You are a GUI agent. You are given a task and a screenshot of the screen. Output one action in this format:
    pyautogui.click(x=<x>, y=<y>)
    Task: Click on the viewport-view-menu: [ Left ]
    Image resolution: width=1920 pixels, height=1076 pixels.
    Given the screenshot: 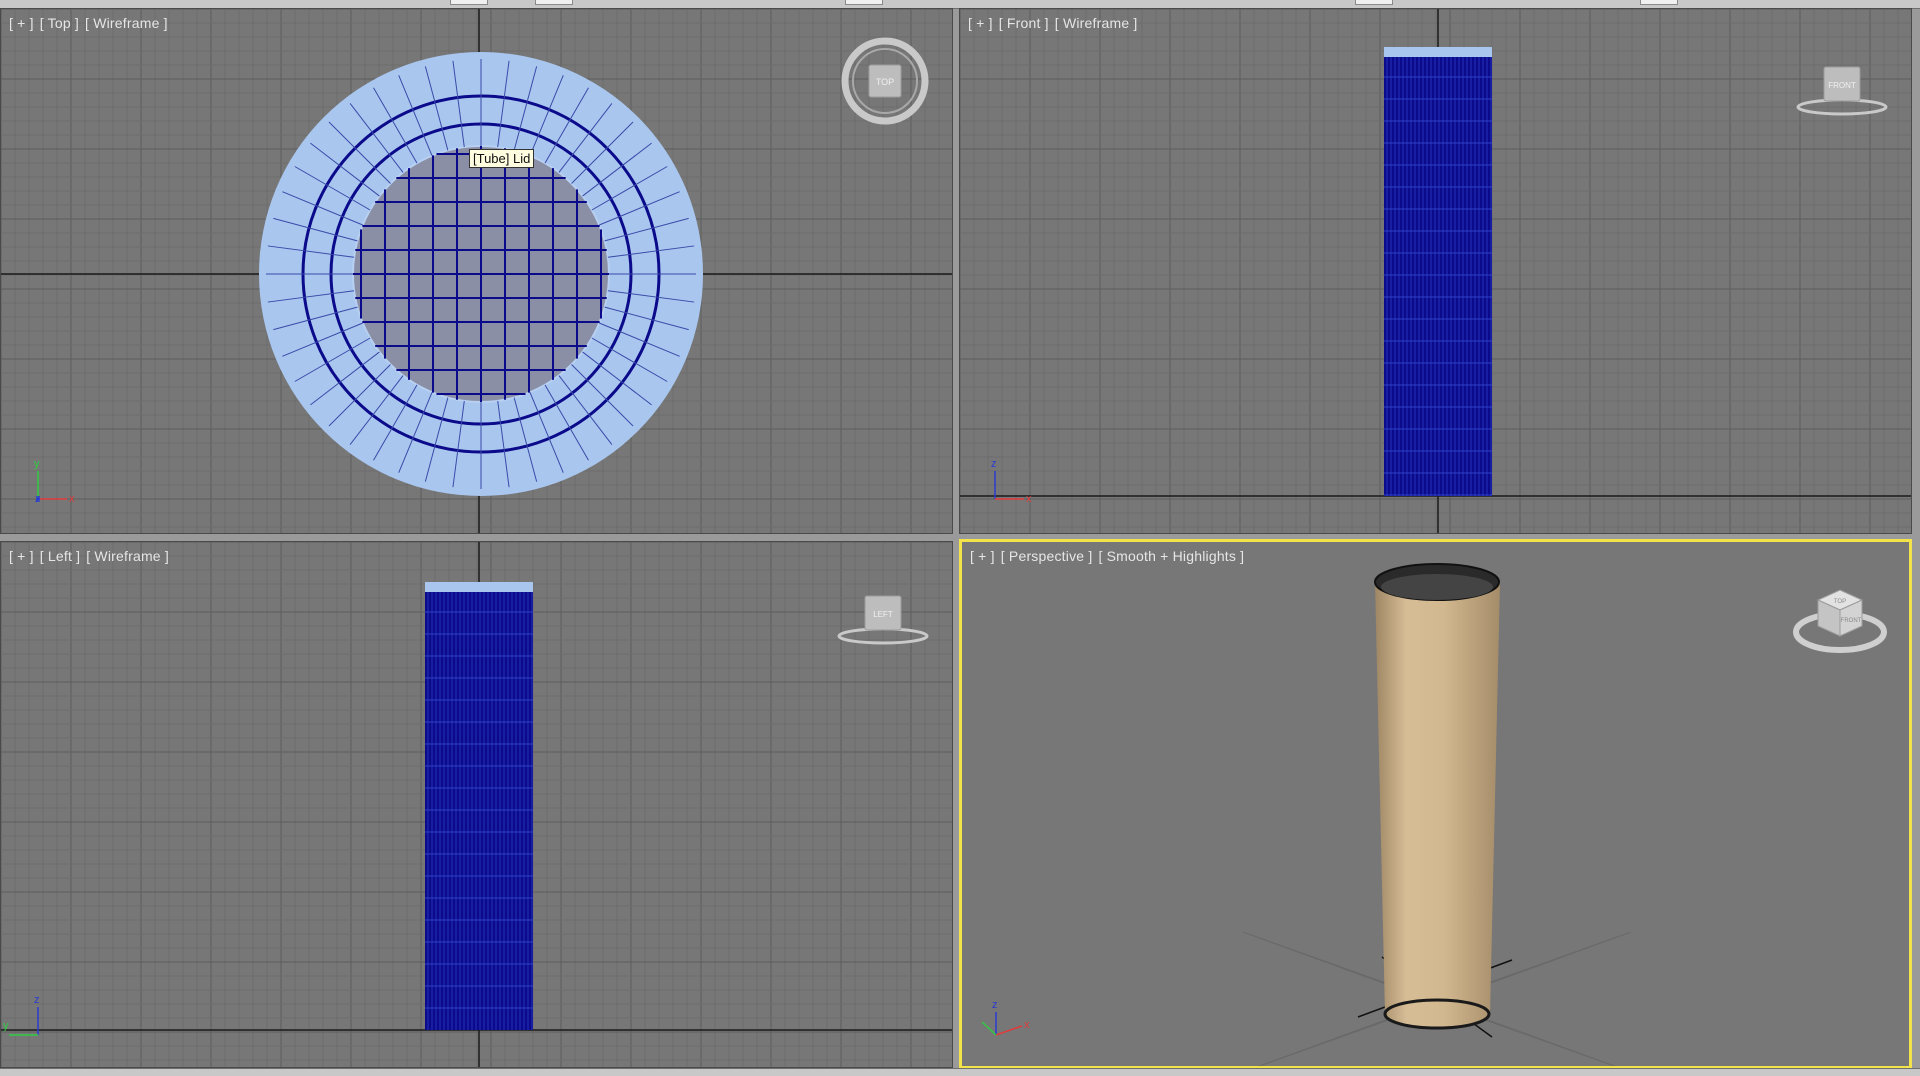 What is the action you would take?
    pyautogui.click(x=60, y=556)
    